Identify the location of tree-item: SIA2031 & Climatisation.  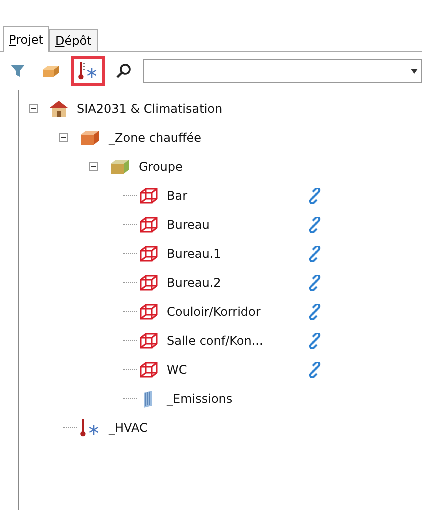
(150, 109).